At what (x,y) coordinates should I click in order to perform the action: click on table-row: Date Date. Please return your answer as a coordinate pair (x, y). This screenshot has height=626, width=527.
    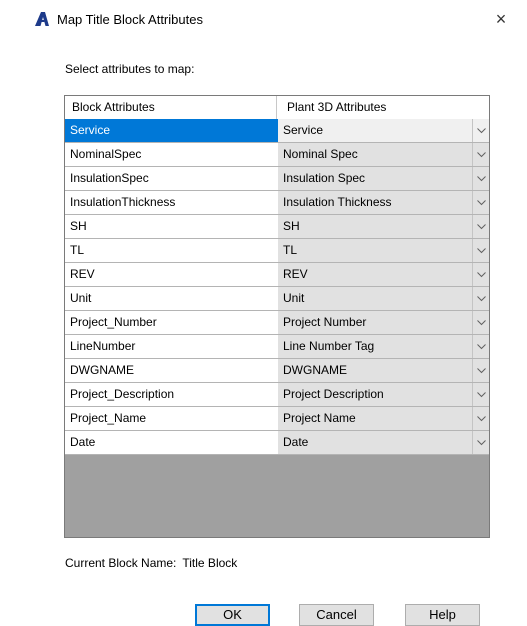
    Looking at the image, I should click on (277, 443).